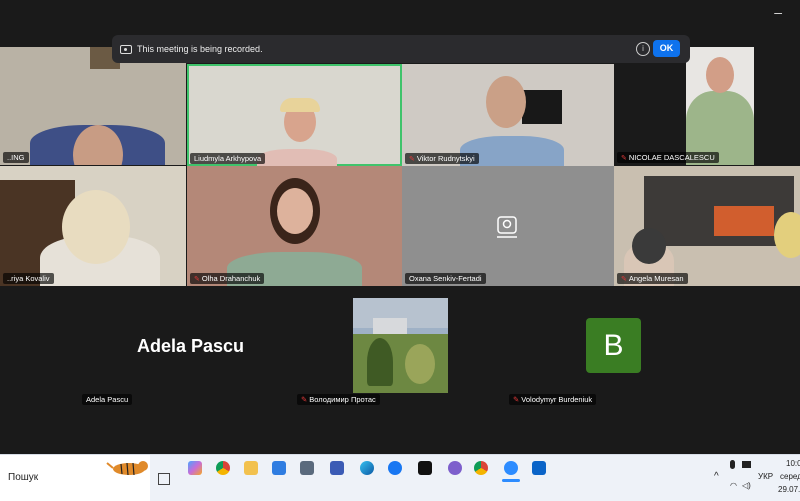 The width and height of the screenshot is (800, 501). What do you see at coordinates (613, 345) in the screenshot?
I see `participant-avatar: B` at bounding box center [613, 345].